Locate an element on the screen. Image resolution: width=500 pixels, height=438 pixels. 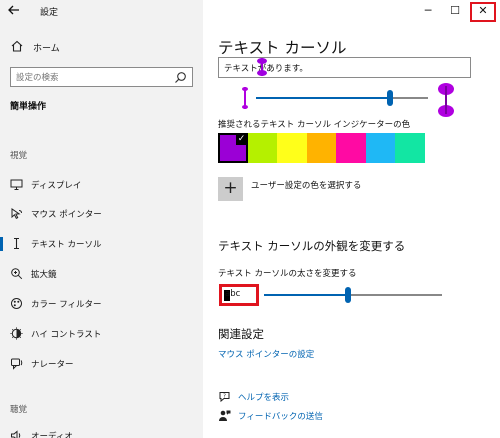
color-swatch: ✓ is located at coordinates (233, 148).